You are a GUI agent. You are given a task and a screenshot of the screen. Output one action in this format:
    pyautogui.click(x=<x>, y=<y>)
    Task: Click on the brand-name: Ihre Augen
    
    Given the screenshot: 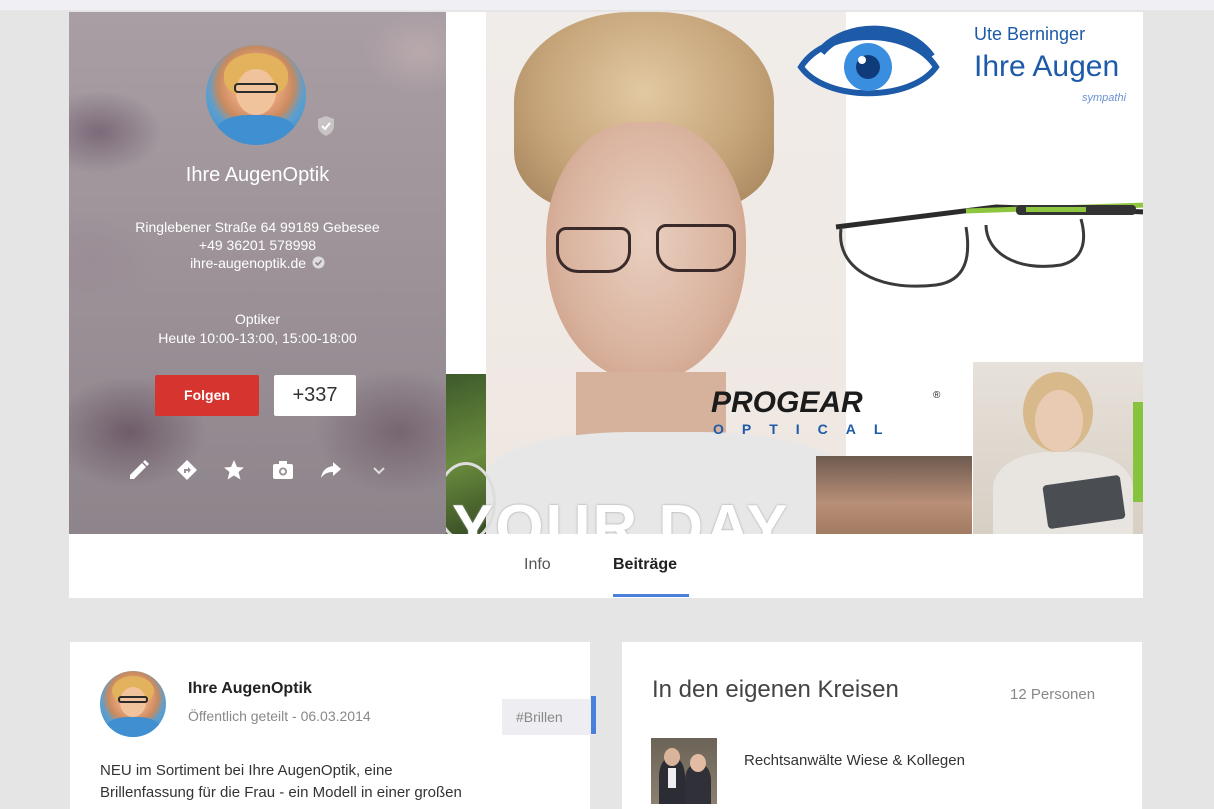 What is the action you would take?
    pyautogui.click(x=1047, y=66)
    